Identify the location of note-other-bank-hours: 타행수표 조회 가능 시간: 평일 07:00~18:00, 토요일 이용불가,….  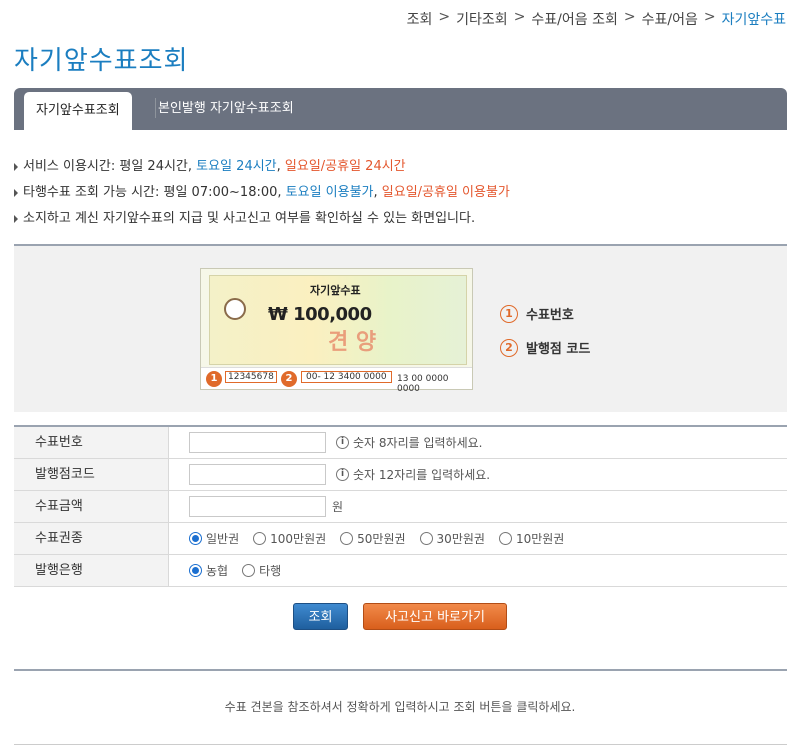
(262, 193).